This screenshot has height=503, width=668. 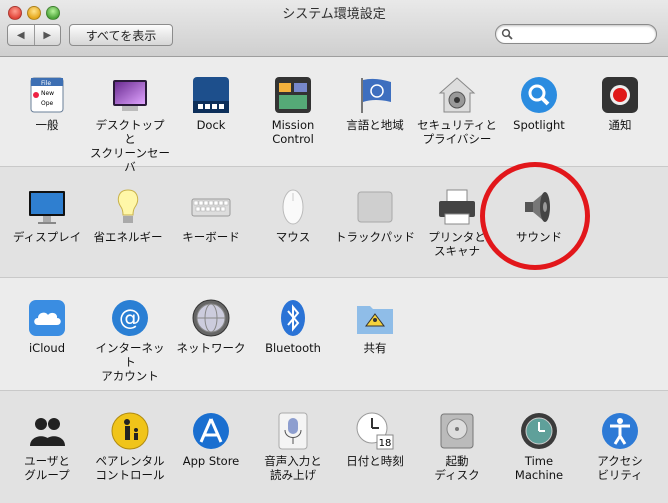 I want to click on calendar-badge-text: 18, so click(x=385, y=443).